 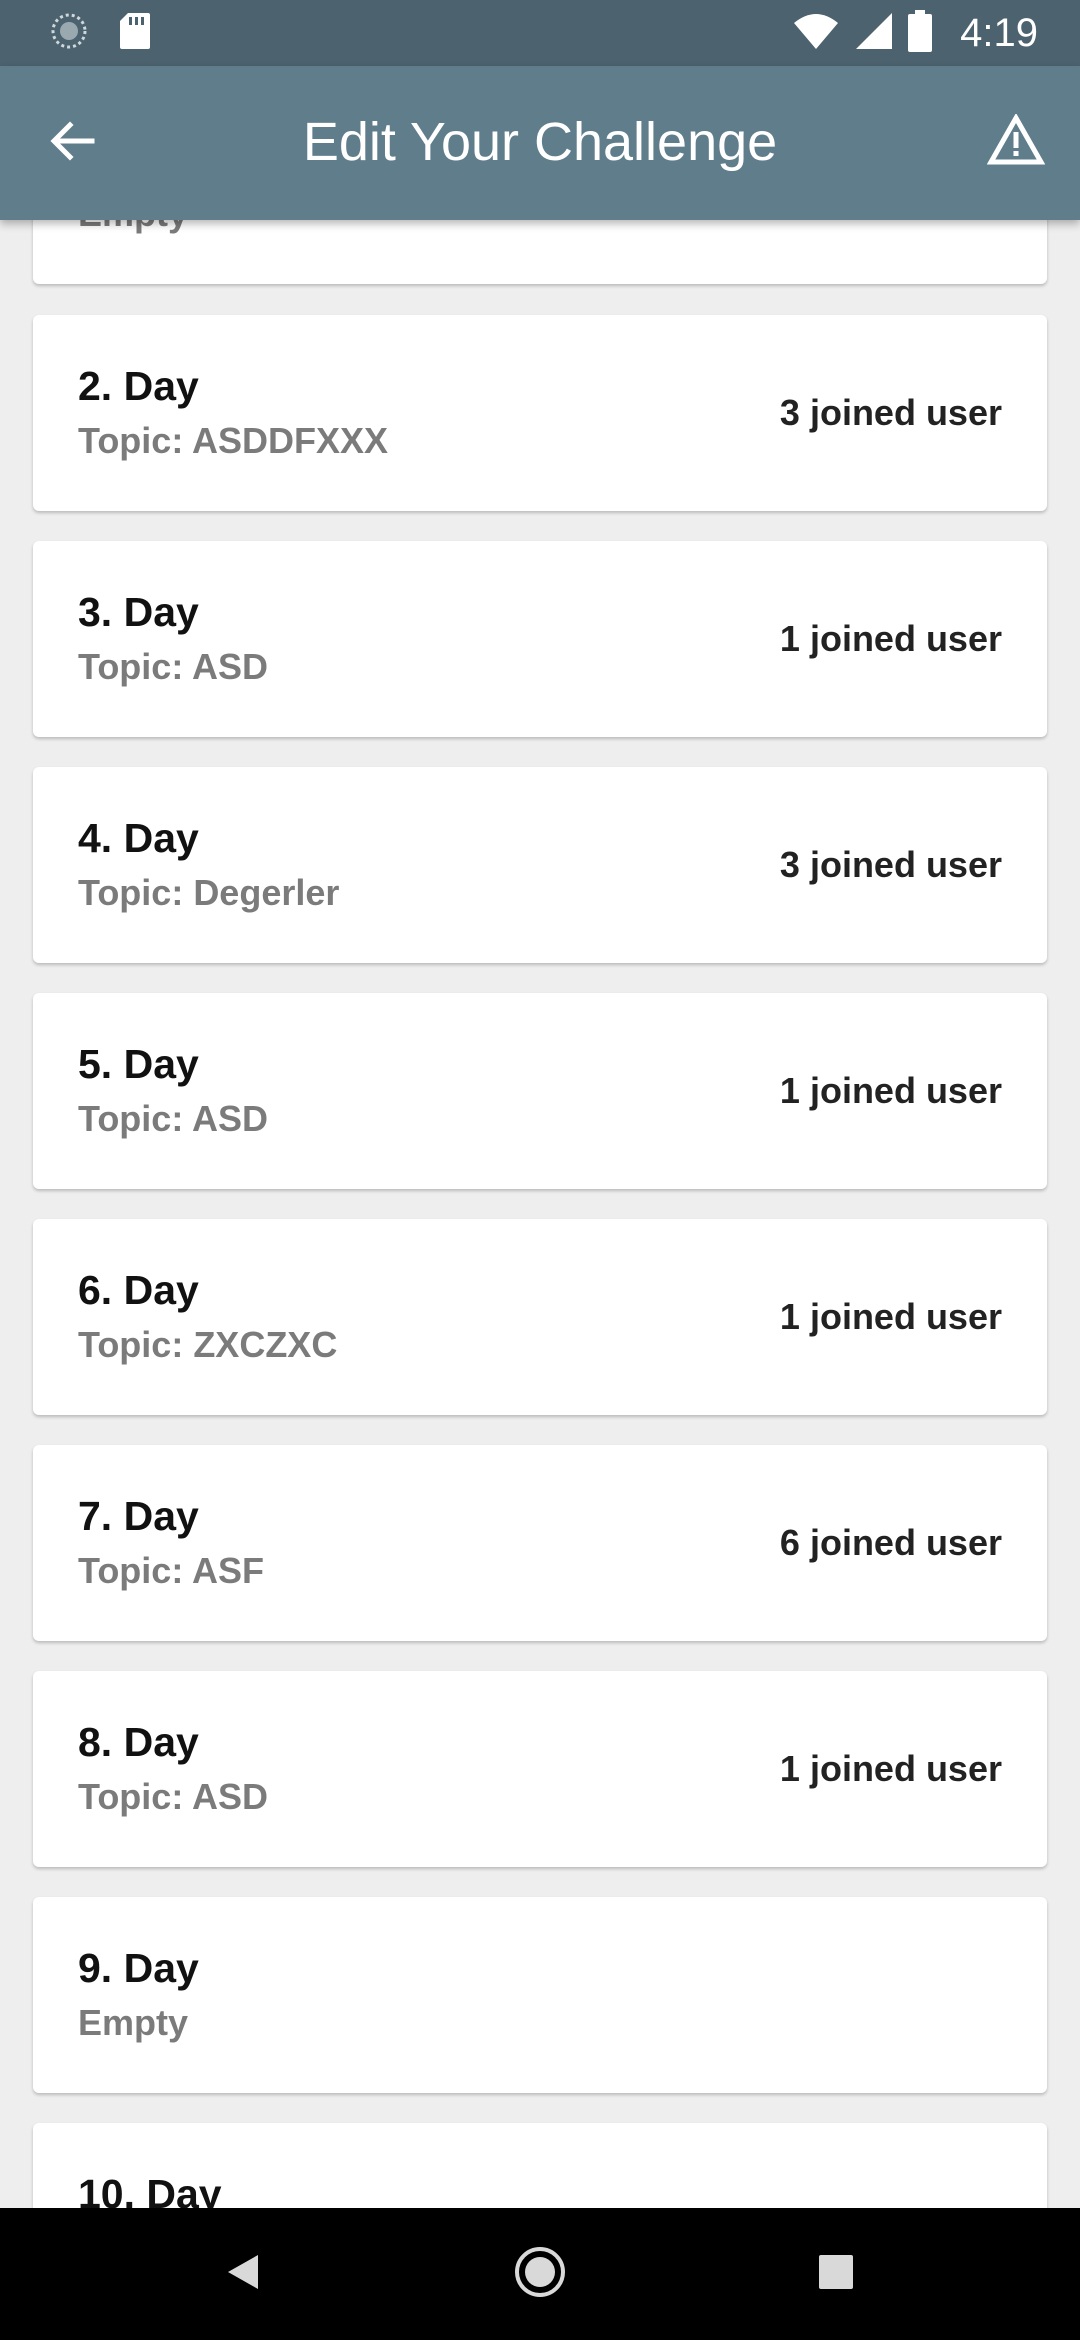 What do you see at coordinates (540, 1995) in the screenshot?
I see `day-card-9: 9. Day Empty` at bounding box center [540, 1995].